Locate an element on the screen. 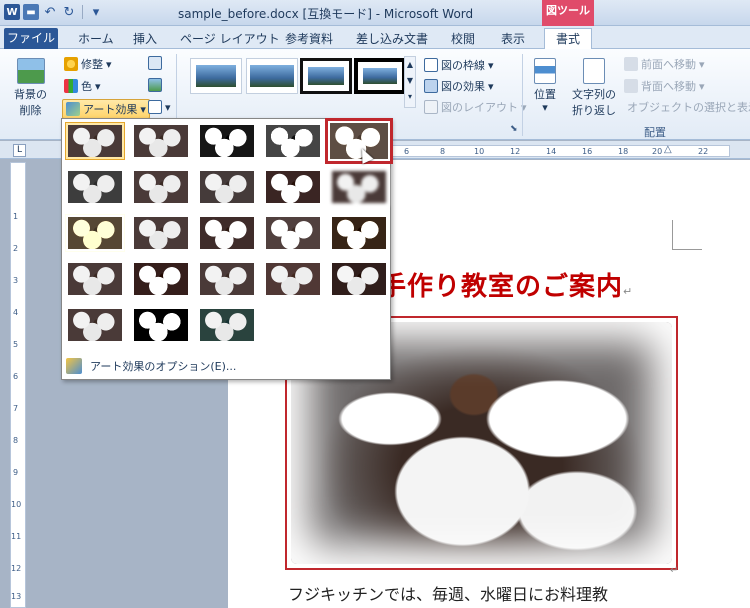 This screenshot has width=750, height=608. remove-background-label-1: 背景の is located at coordinates (30, 94).